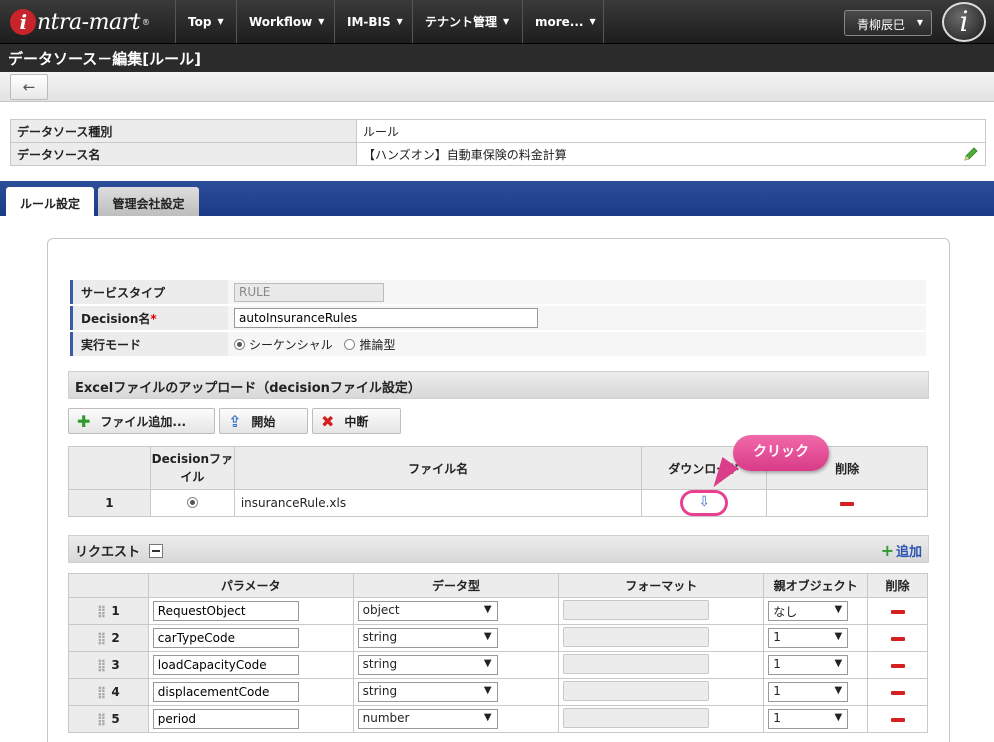 The width and height of the screenshot is (994, 742). I want to click on cancel-upload-button: ✖ 中断, so click(356, 421).